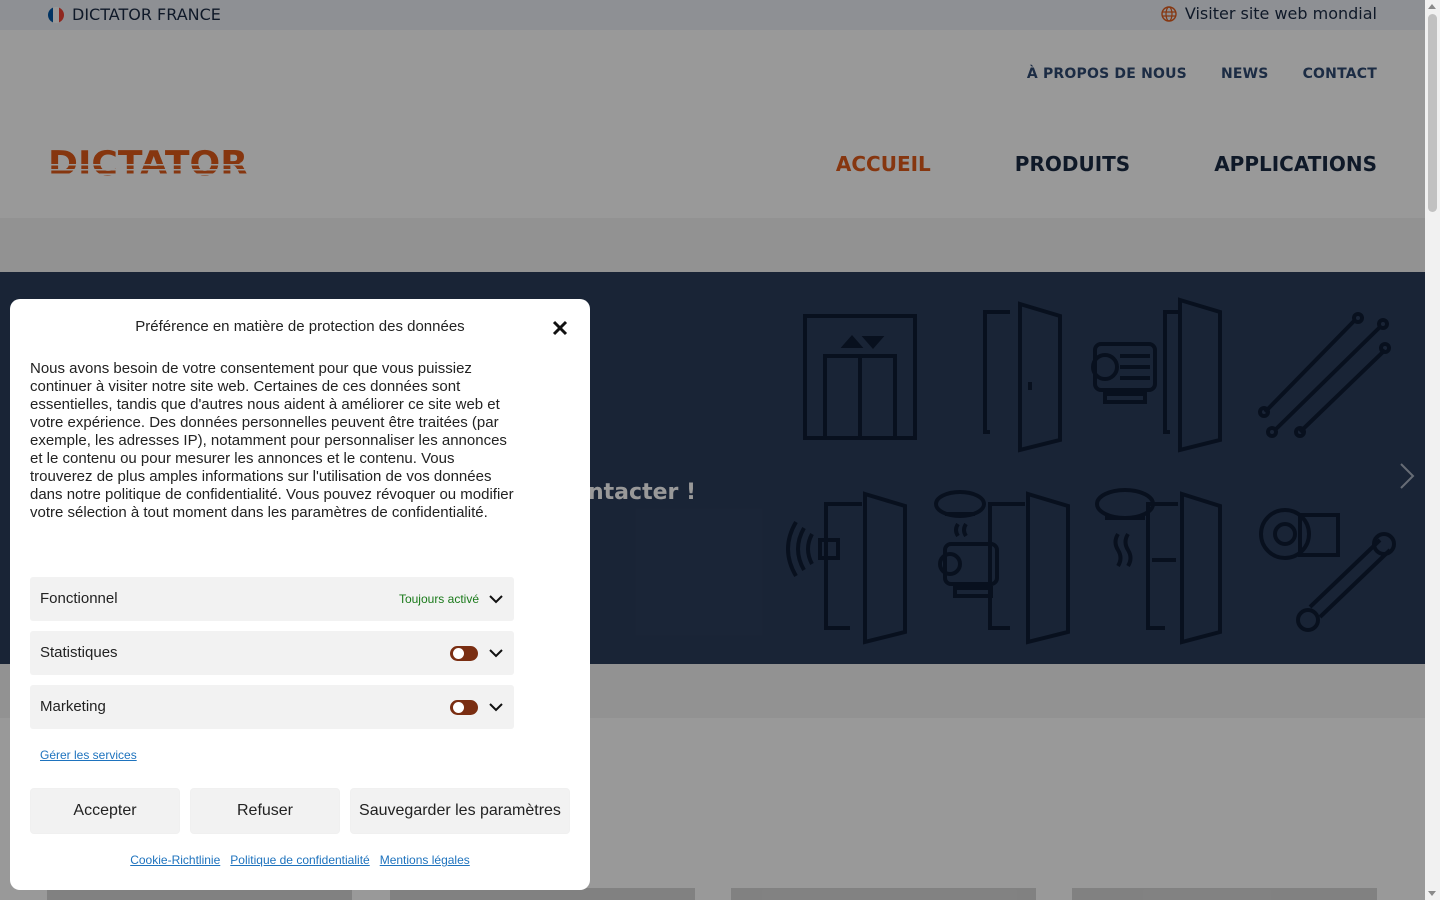  I want to click on cookie-policy-link: Cookie-Richtlinie, so click(175, 860).